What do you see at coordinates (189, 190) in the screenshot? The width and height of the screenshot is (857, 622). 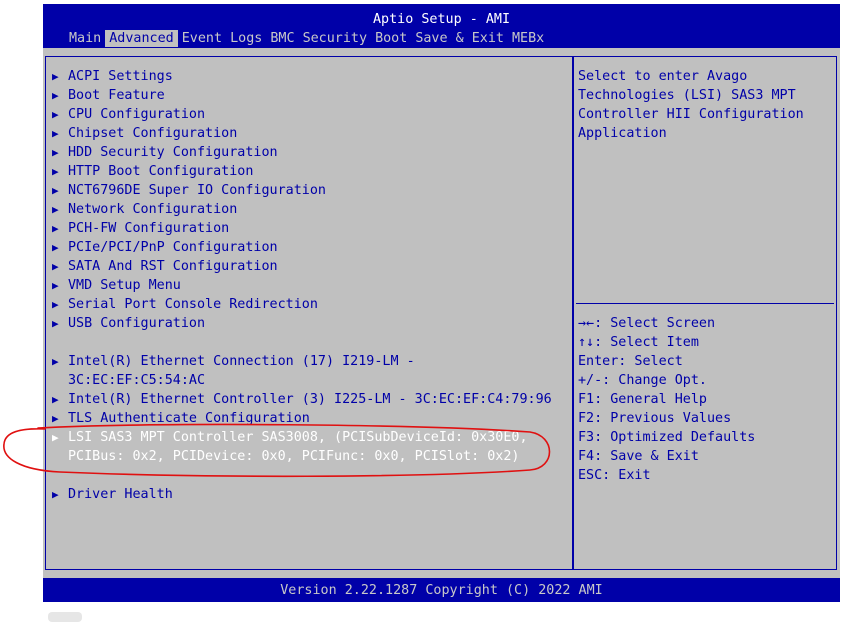 I see `menu-item-super-io: ▶ NCT6796DE Super IO Configuration` at bounding box center [189, 190].